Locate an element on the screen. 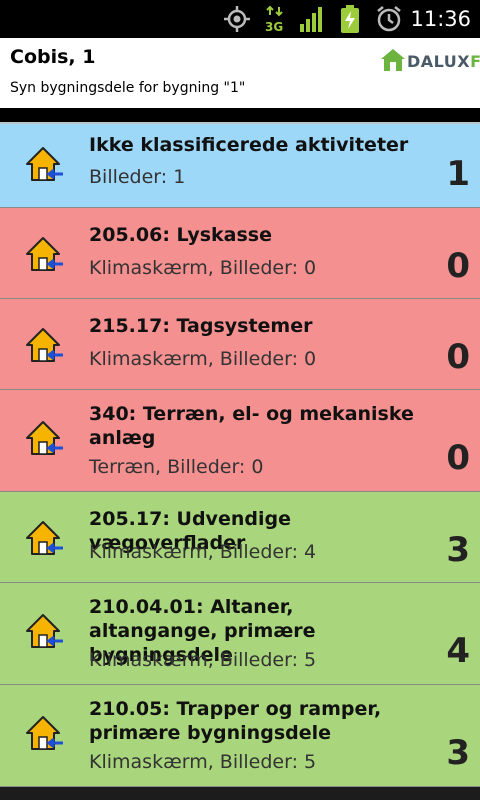  signal-icon is located at coordinates (311, 19).